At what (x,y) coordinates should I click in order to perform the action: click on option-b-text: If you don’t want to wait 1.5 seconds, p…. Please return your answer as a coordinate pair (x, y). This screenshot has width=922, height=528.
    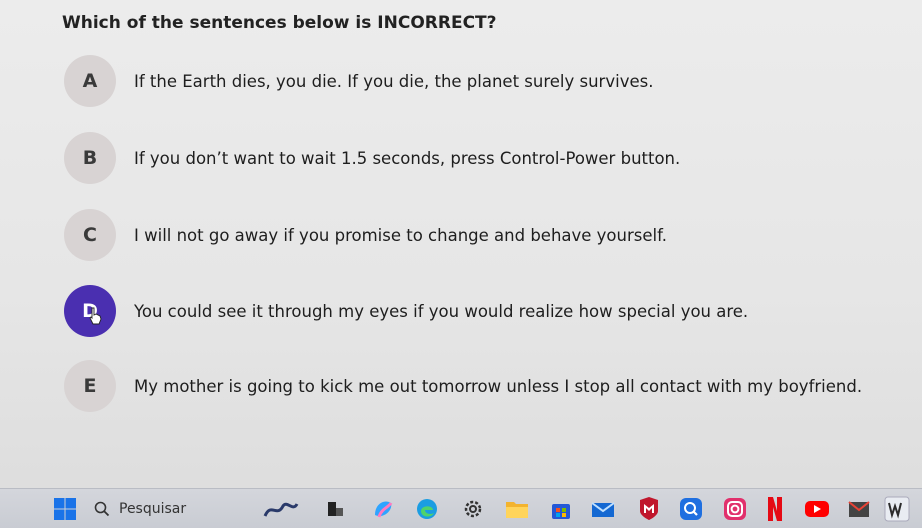
    Looking at the image, I should click on (407, 158).